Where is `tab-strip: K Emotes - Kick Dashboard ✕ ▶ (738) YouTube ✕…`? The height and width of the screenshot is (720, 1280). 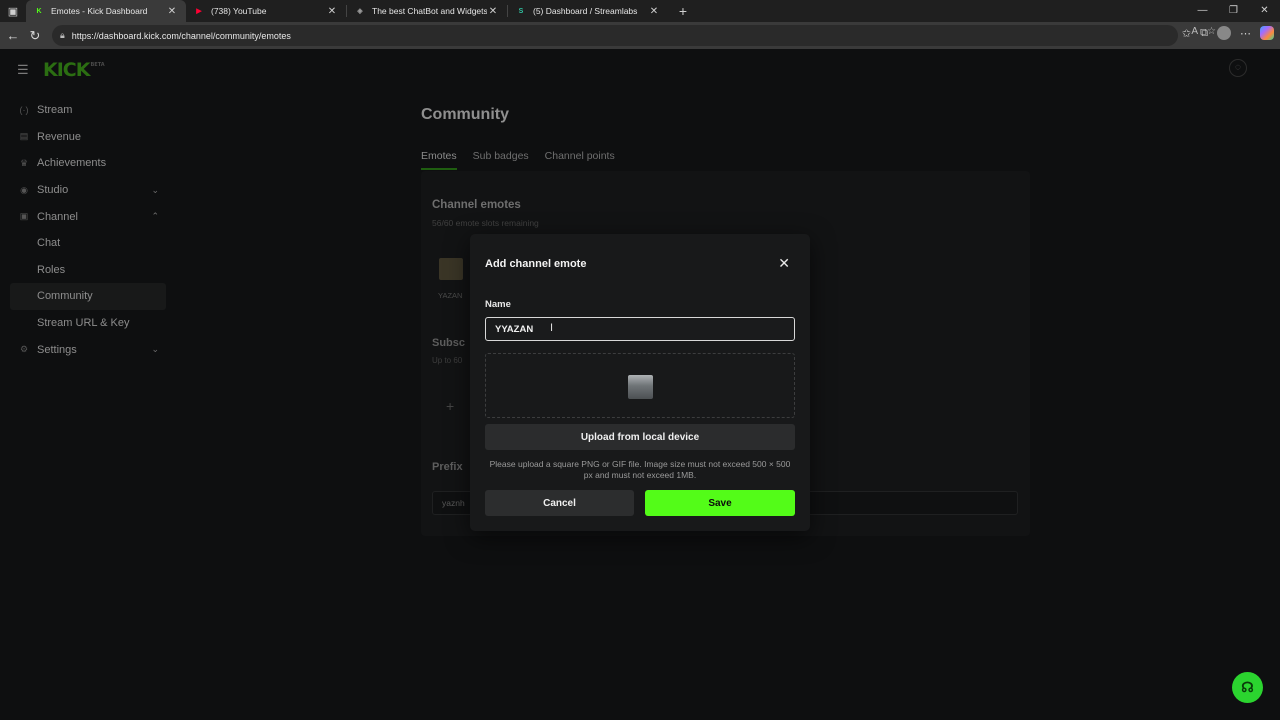 tab-strip: K Emotes - Kick Dashboard ✕ ▶ (738) YouTube ✕… is located at coordinates (347, 11).